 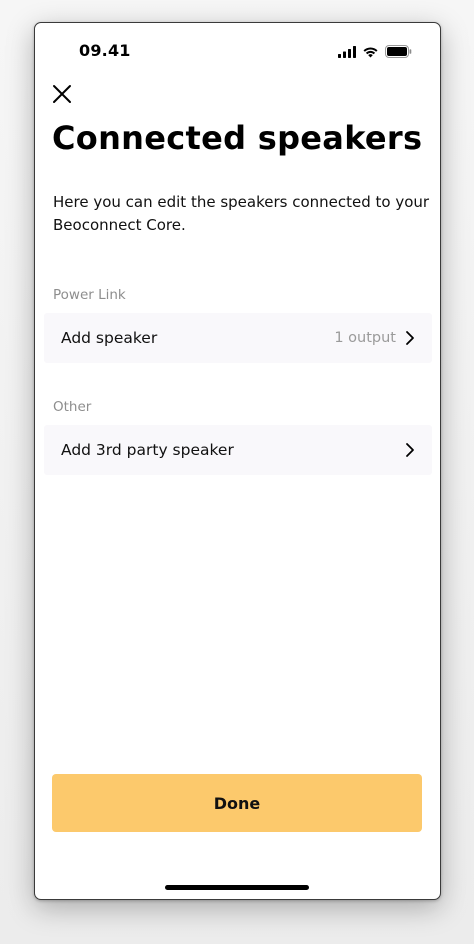 What do you see at coordinates (109, 338) in the screenshot?
I see `add-speaker-label: Add speaker` at bounding box center [109, 338].